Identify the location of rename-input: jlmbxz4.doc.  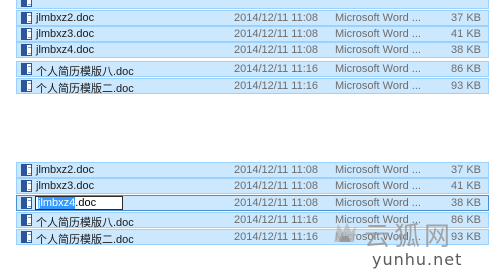
(79, 203).